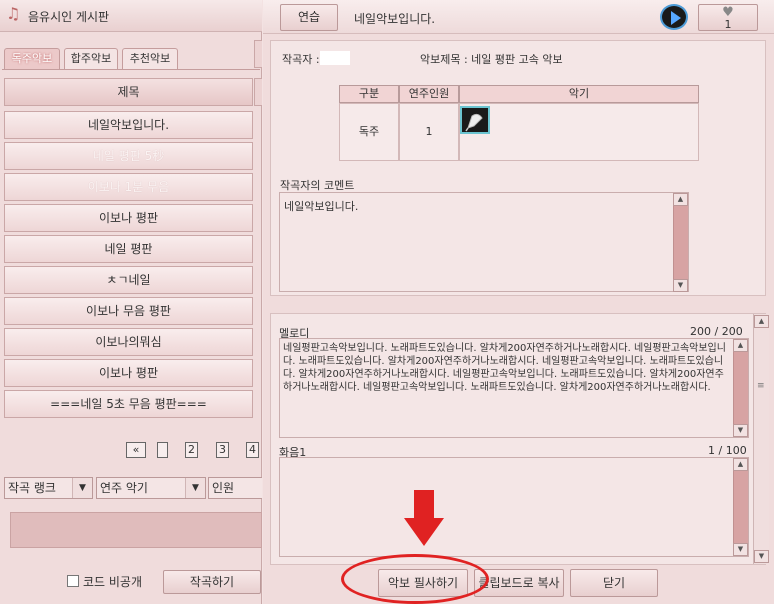 The image size is (774, 604). What do you see at coordinates (131, 69) in the screenshot?
I see `tab-divider` at bounding box center [131, 69].